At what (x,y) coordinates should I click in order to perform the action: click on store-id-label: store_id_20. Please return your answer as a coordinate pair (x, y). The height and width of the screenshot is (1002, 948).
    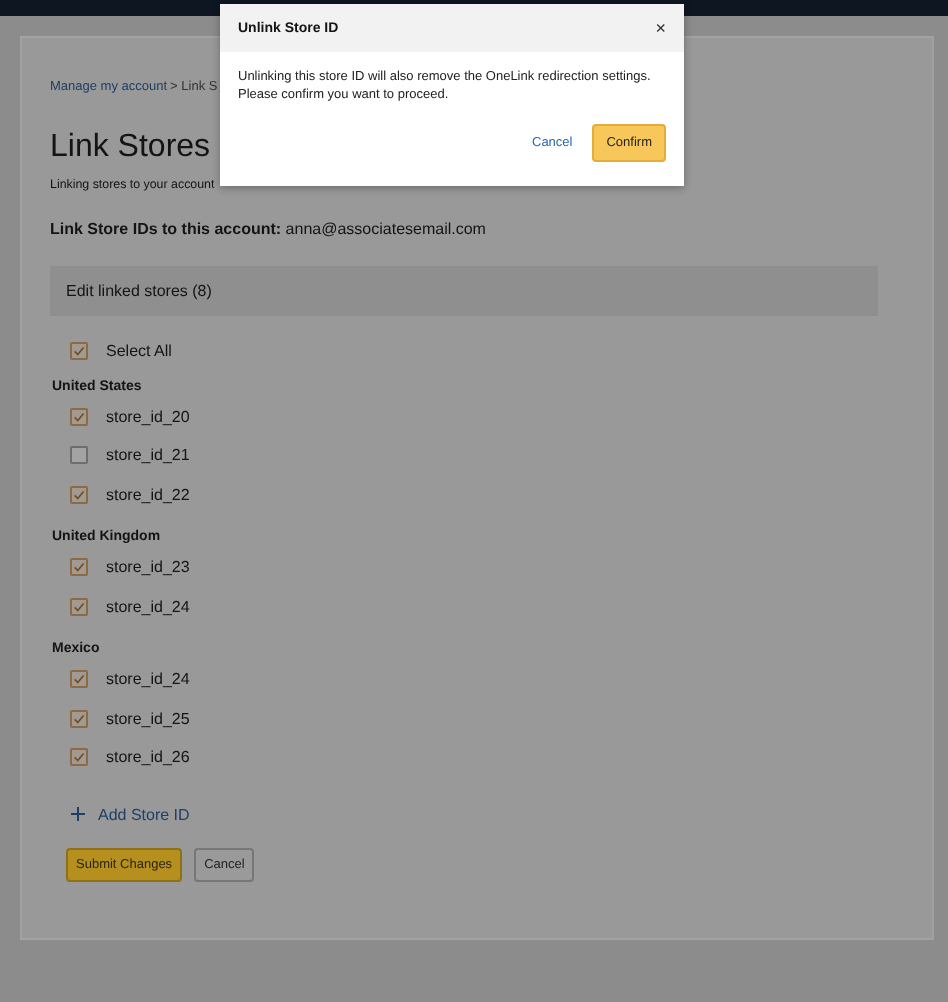
    Looking at the image, I should click on (148, 416).